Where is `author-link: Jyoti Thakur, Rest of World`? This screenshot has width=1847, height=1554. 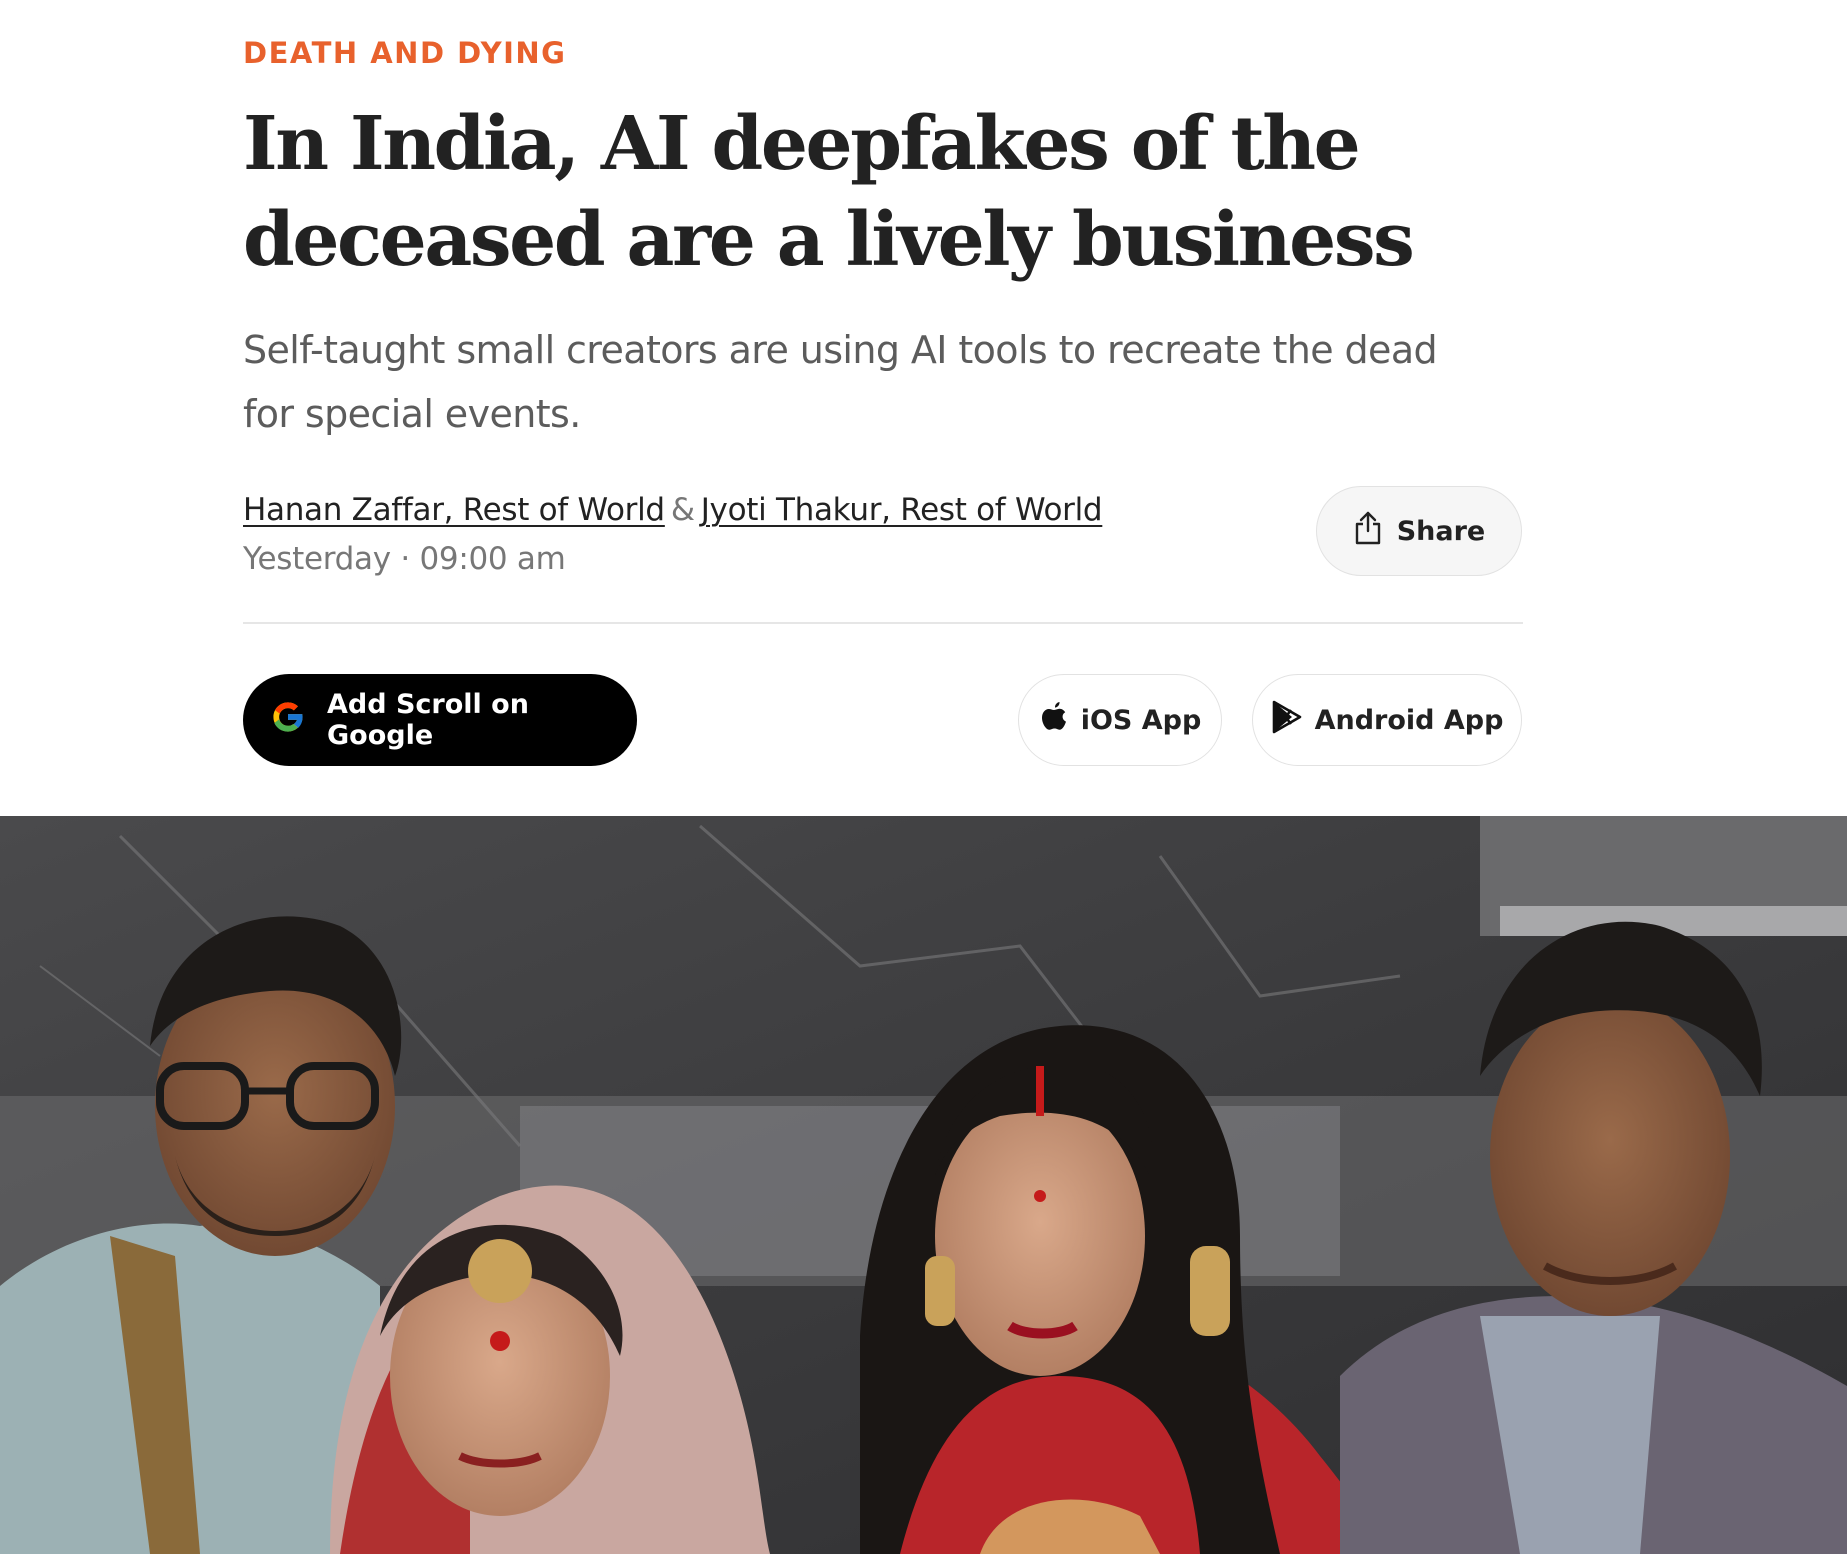 author-link: Jyoti Thakur, Rest of World is located at coordinates (902, 510).